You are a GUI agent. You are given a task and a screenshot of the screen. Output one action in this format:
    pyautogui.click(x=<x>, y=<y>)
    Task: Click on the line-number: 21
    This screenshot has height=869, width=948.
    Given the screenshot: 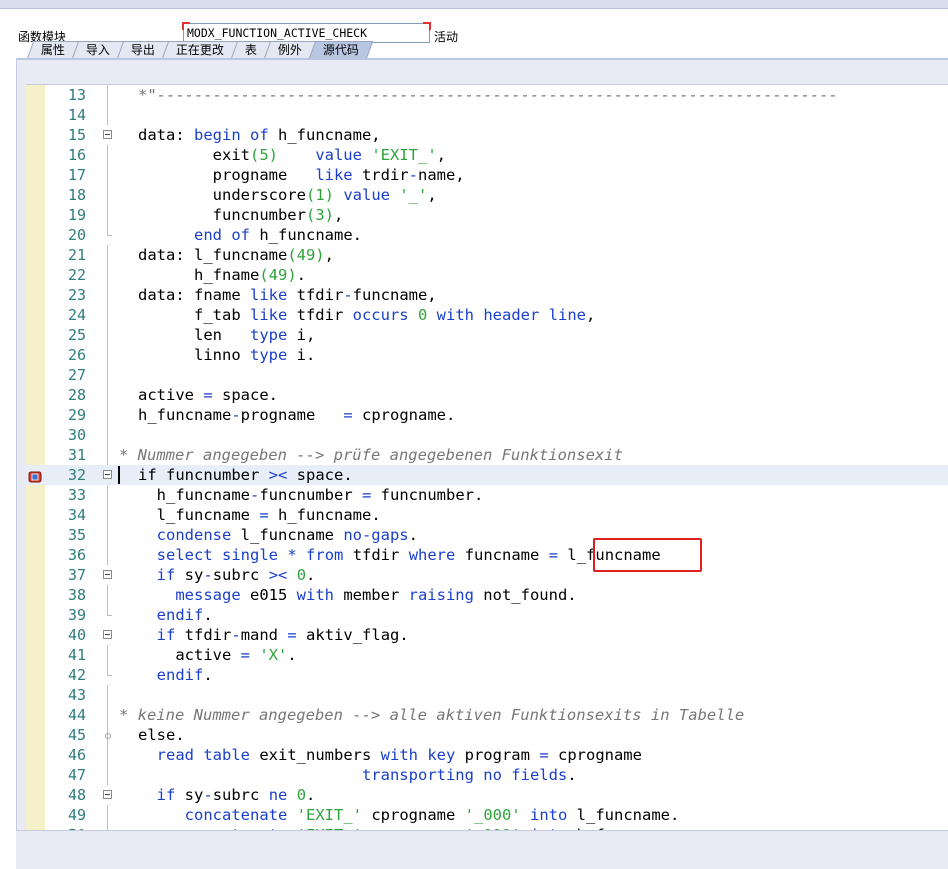 What is the action you would take?
    pyautogui.click(x=76, y=255)
    